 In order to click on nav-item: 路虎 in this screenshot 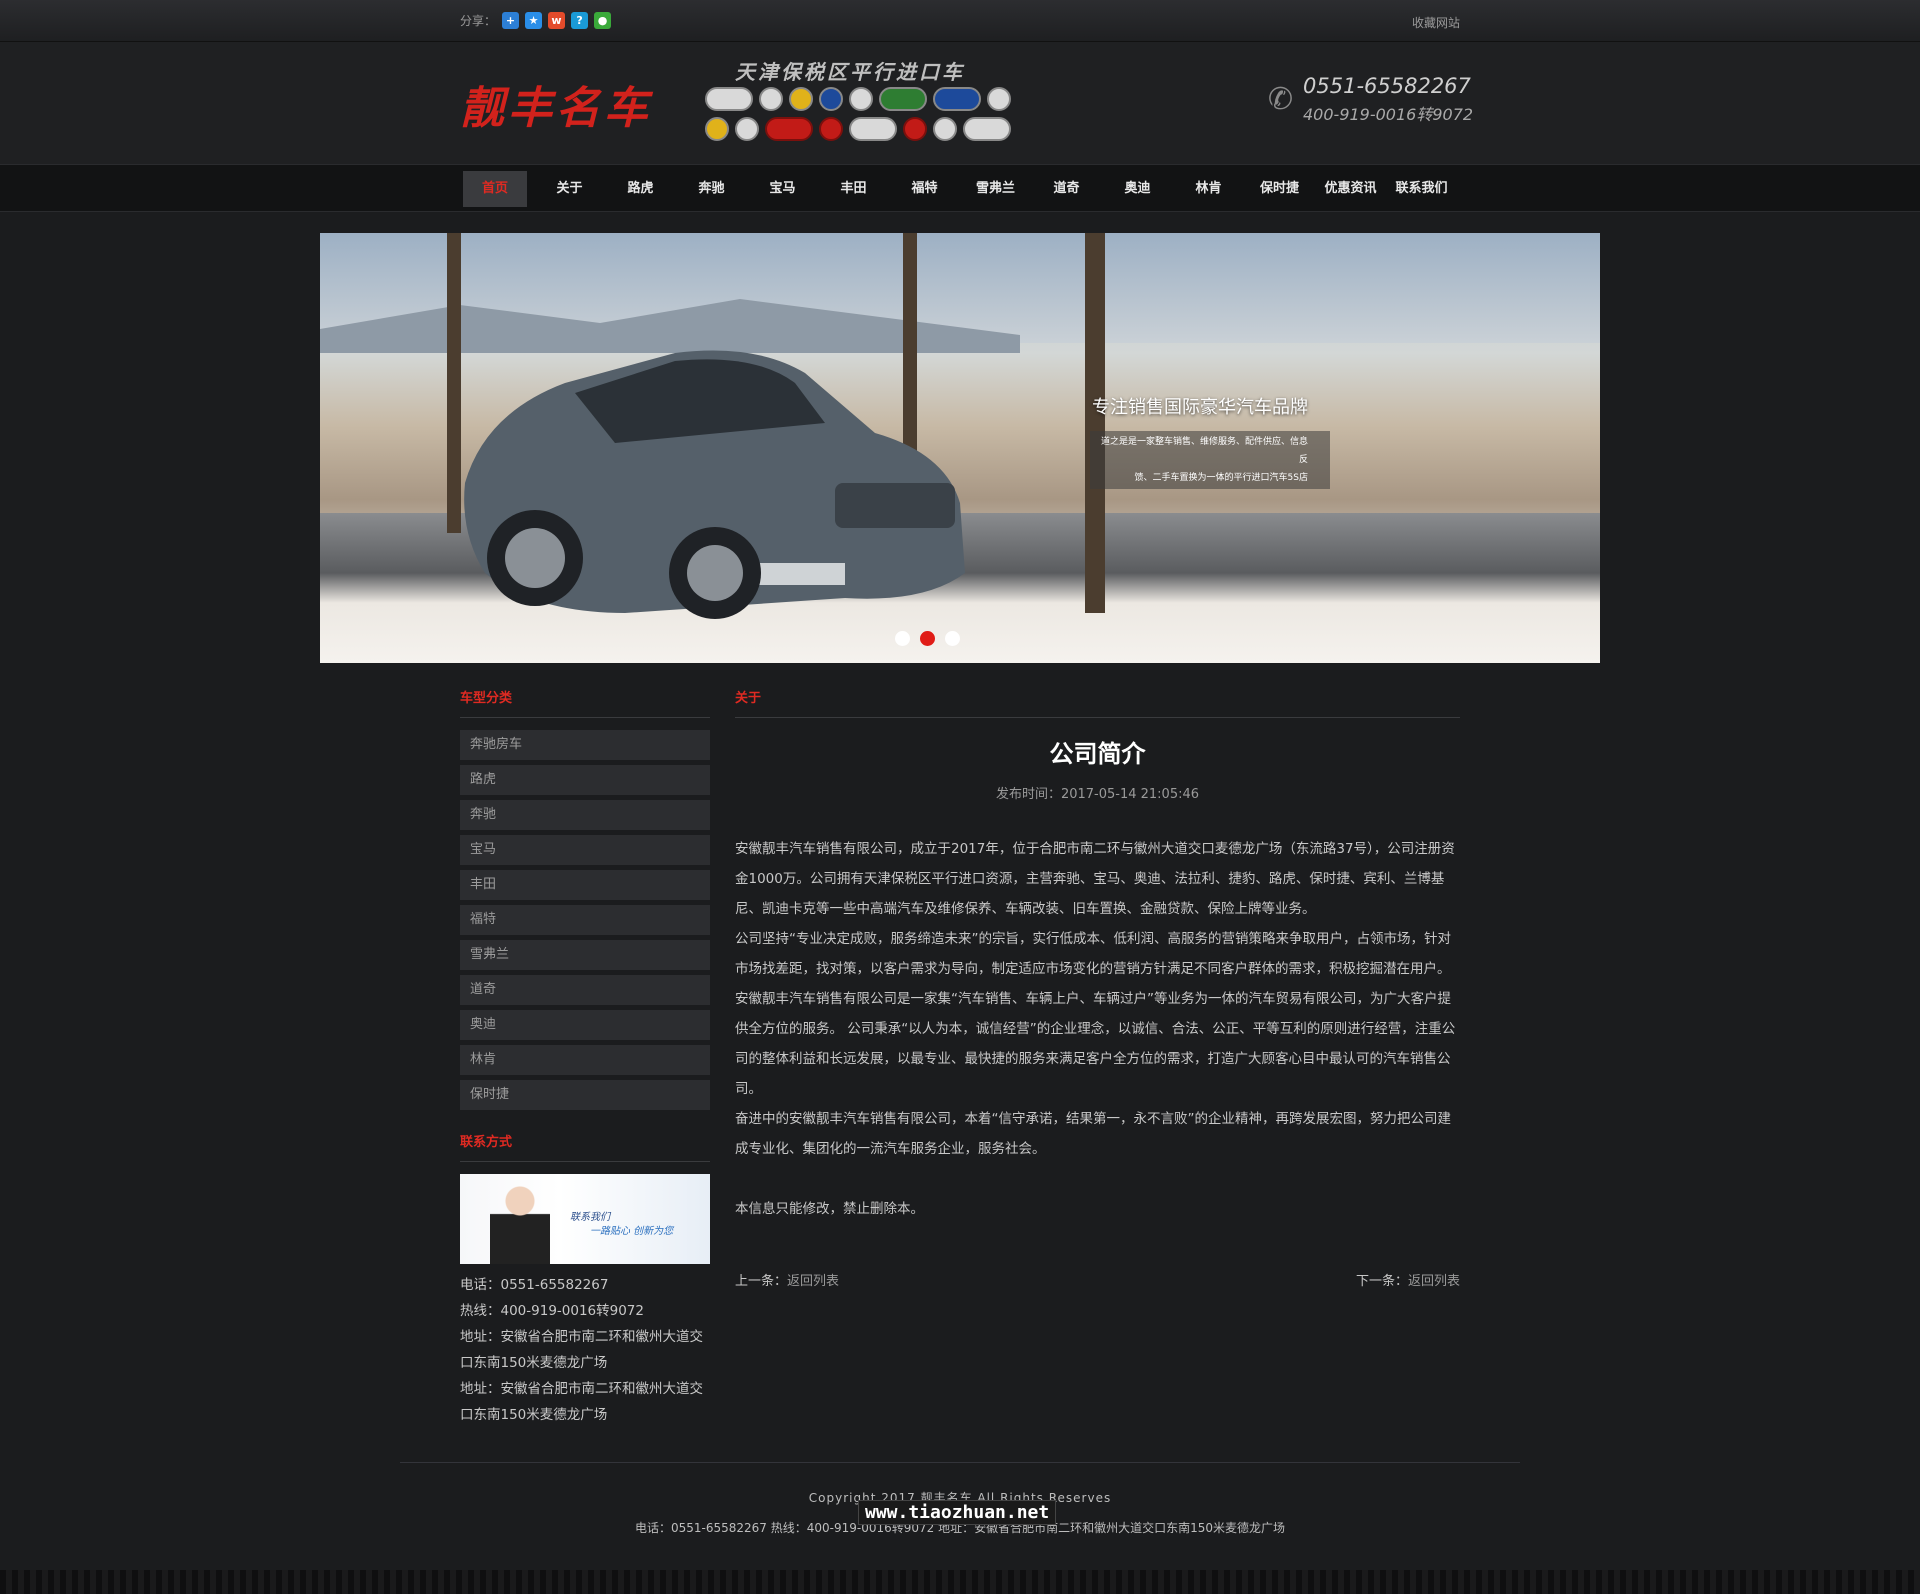, I will do `click(640, 189)`.